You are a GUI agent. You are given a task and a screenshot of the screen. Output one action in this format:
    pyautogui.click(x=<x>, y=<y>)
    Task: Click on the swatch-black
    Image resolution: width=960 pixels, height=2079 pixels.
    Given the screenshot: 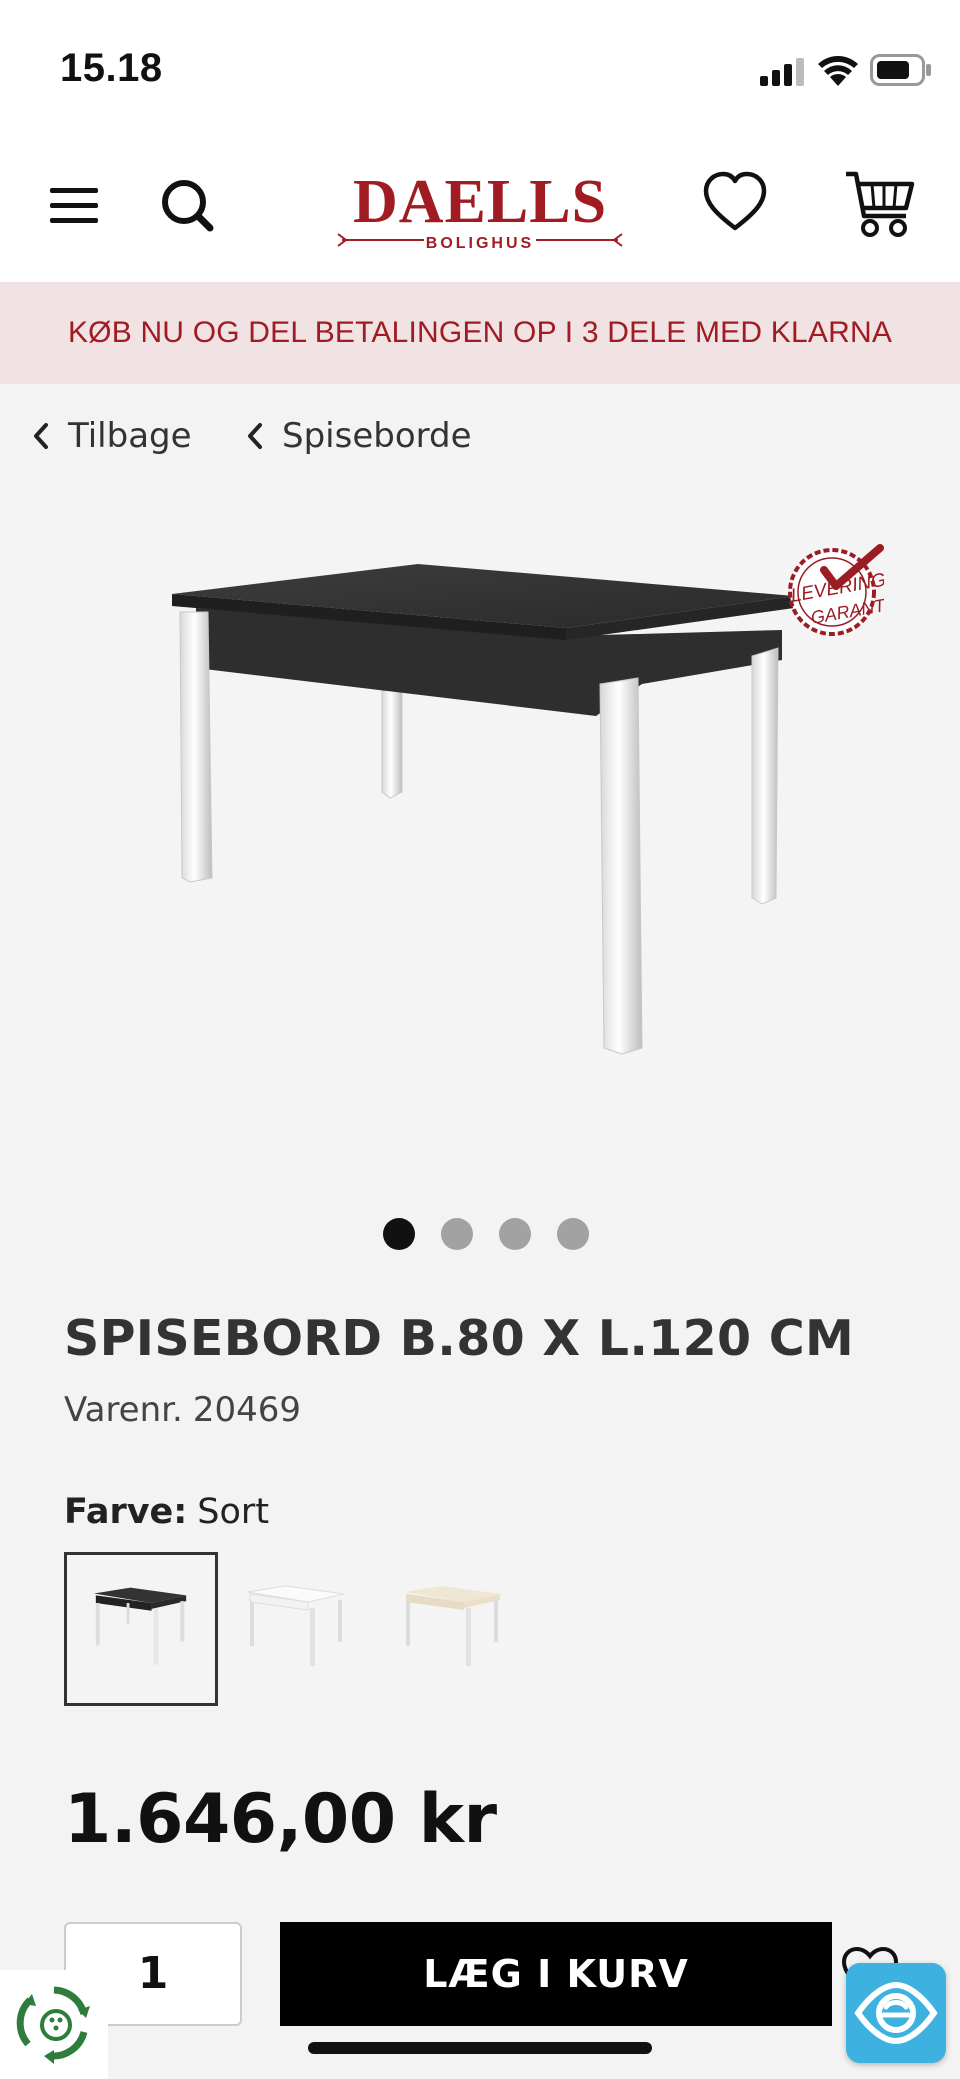 What is the action you would take?
    pyautogui.click(x=141, y=1629)
    